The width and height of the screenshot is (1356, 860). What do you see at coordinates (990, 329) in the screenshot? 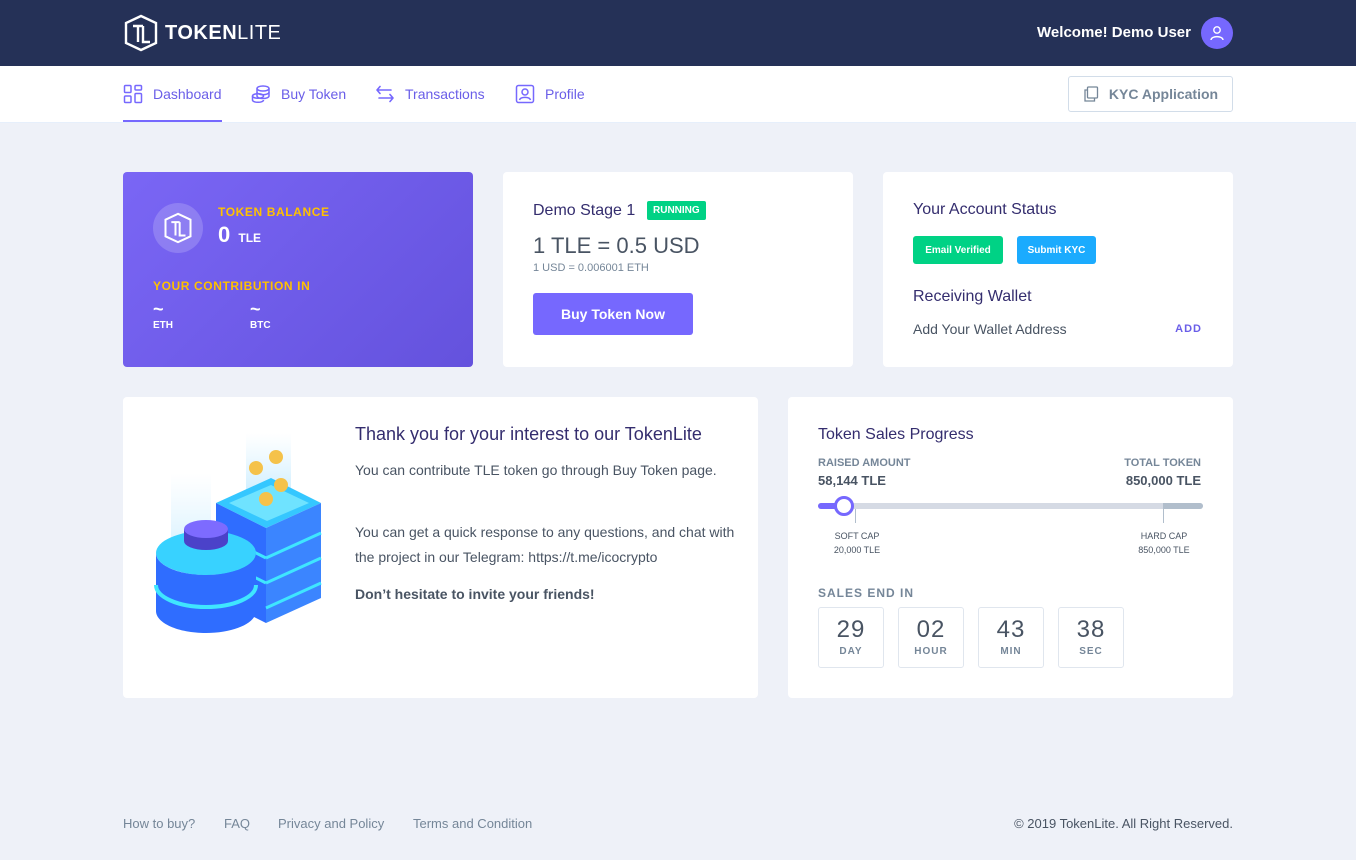
I see `wallet-address-text: Add Your Wallet Address` at bounding box center [990, 329].